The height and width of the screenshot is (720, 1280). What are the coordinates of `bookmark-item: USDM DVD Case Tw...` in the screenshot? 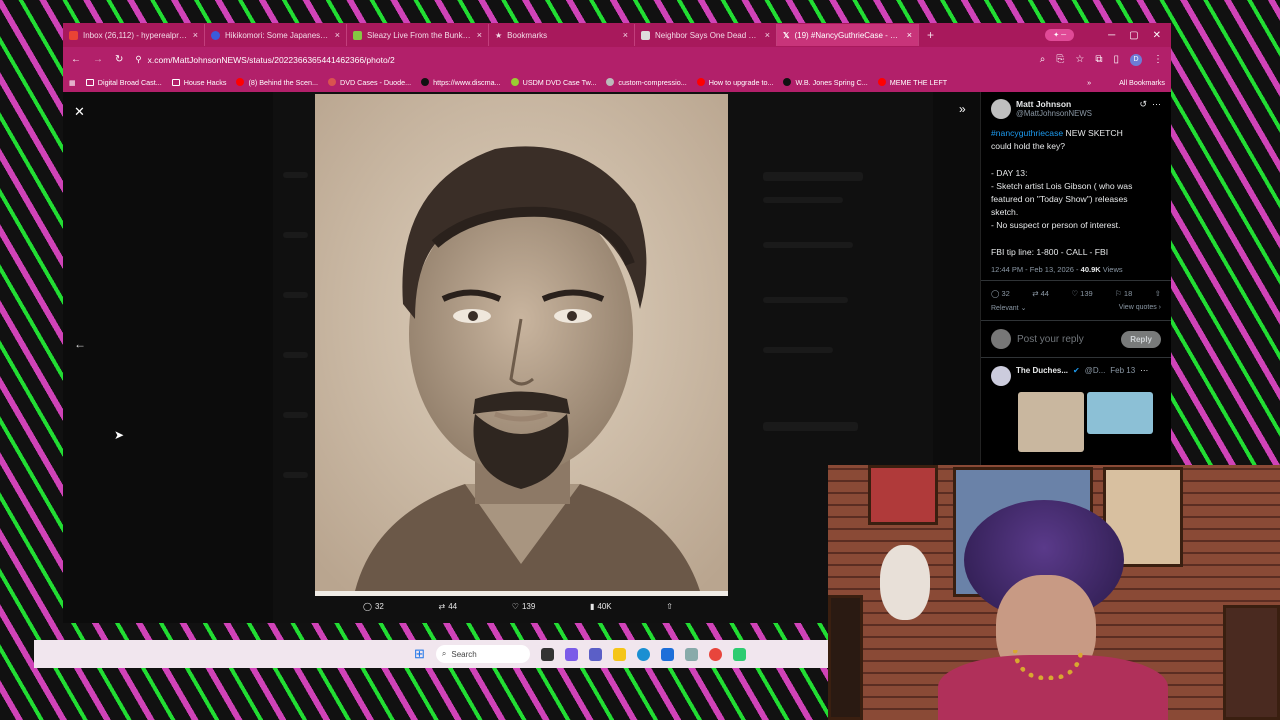 It's located at (553, 82).